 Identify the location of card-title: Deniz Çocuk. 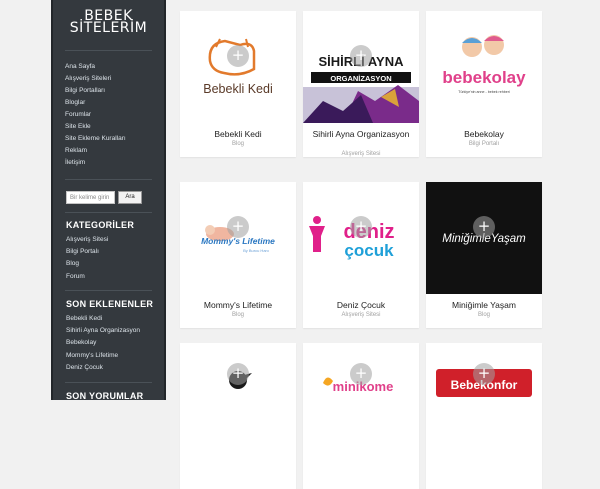
(361, 305).